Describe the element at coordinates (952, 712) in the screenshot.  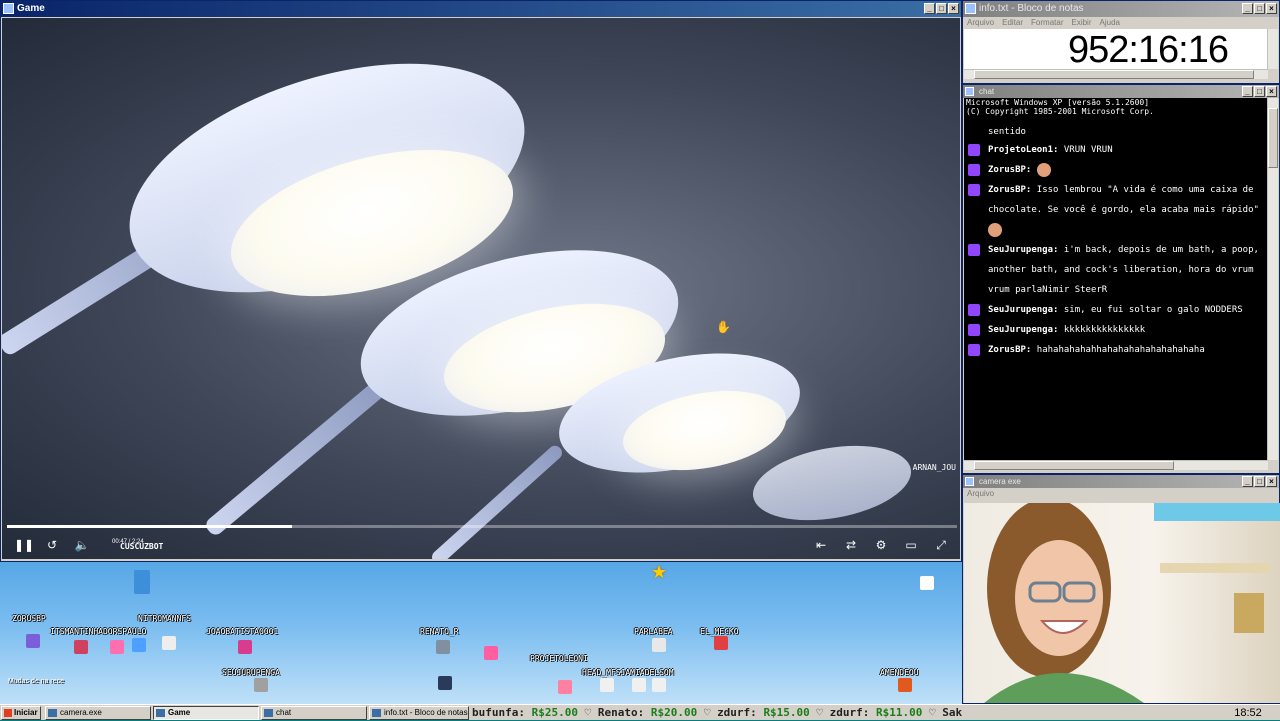
I see `donor-name: Sak` at that location.